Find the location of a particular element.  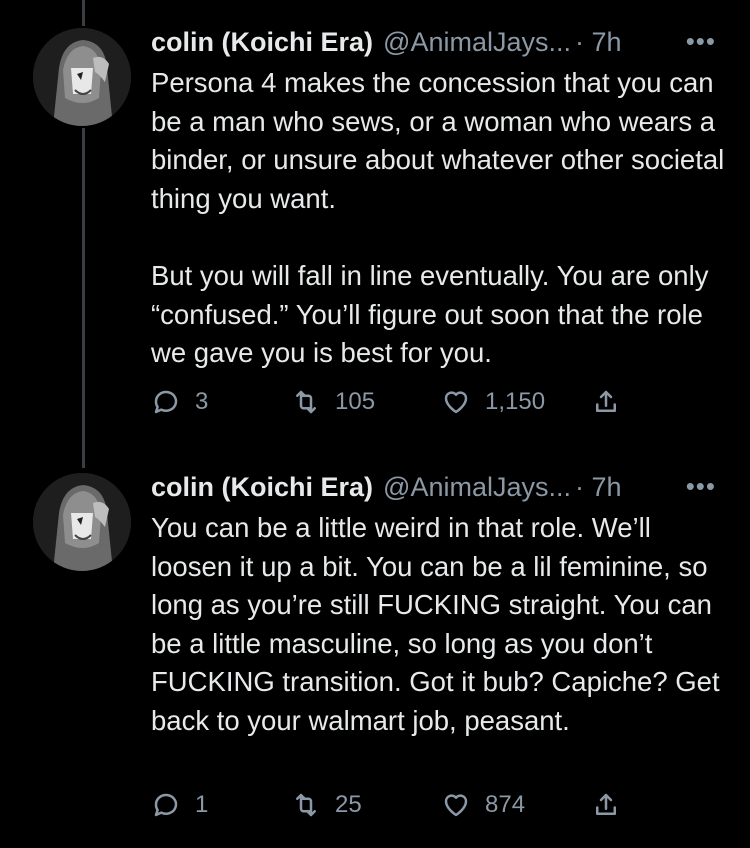

reply-count: 3 is located at coordinates (202, 401).